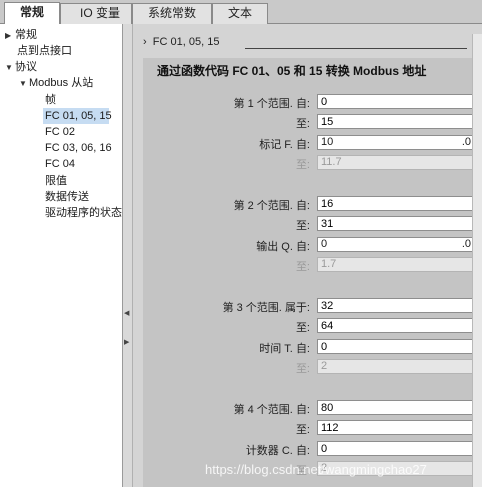 The width and height of the screenshot is (482, 487). Describe the element at coordinates (26, 35) in the screenshot. I see `tree-item-label: 常规` at that location.